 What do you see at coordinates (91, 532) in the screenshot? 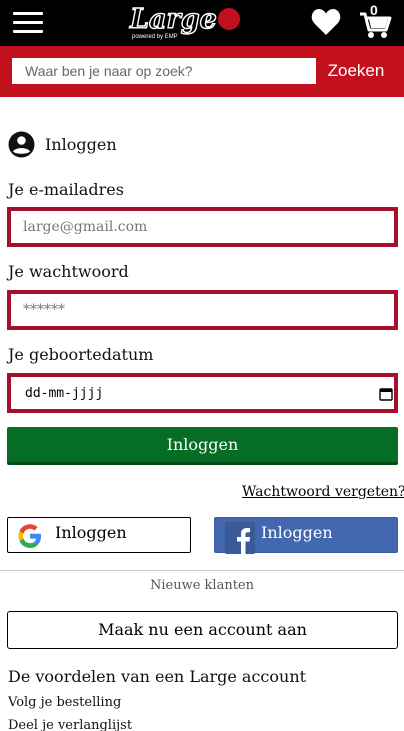
I see `google-login-label: Inloggen` at bounding box center [91, 532].